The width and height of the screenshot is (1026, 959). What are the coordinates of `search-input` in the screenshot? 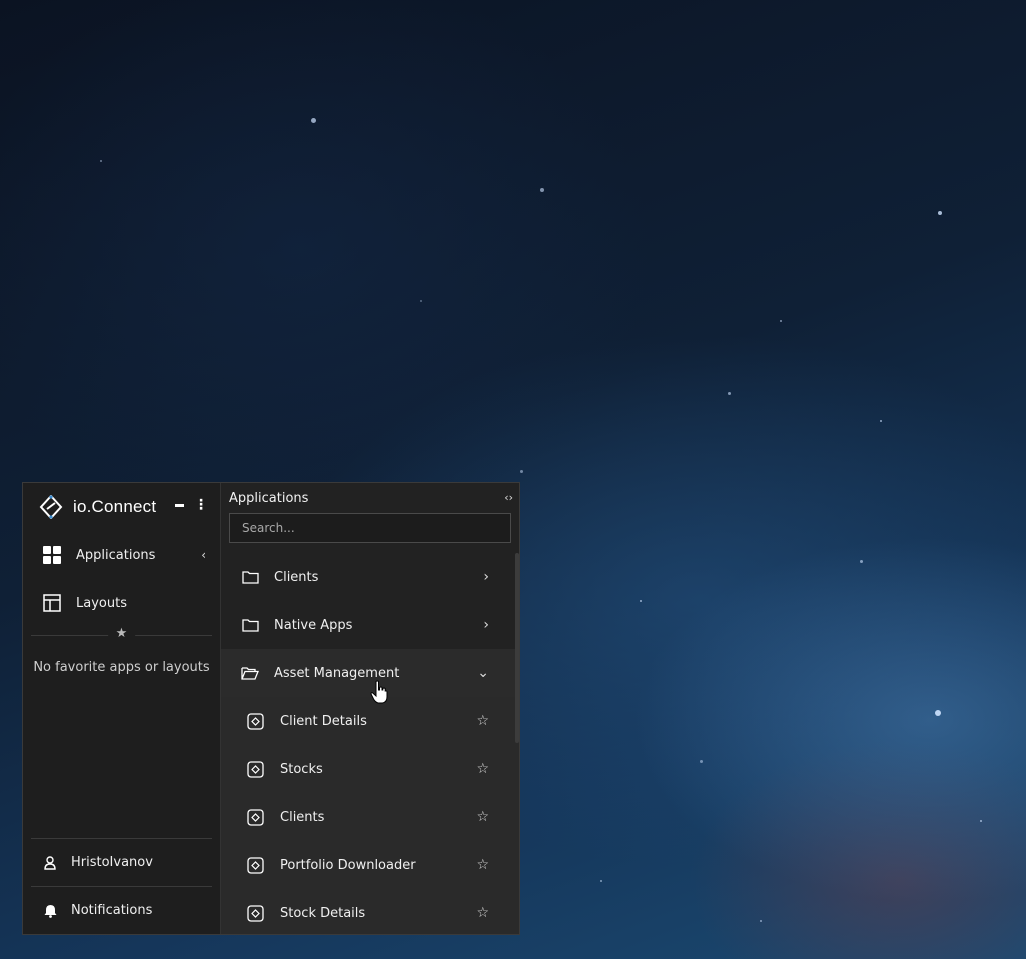 It's located at (370, 528).